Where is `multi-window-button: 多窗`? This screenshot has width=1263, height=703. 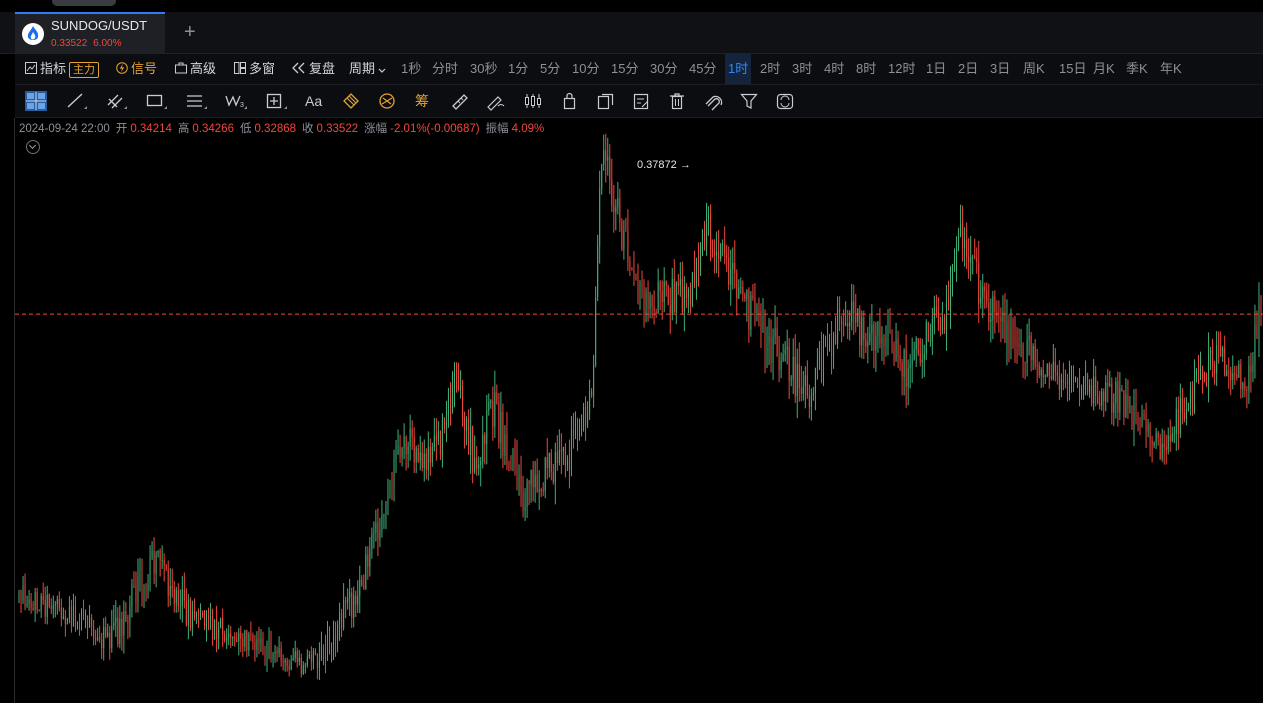
multi-window-button: 多窗 is located at coordinates (254, 69).